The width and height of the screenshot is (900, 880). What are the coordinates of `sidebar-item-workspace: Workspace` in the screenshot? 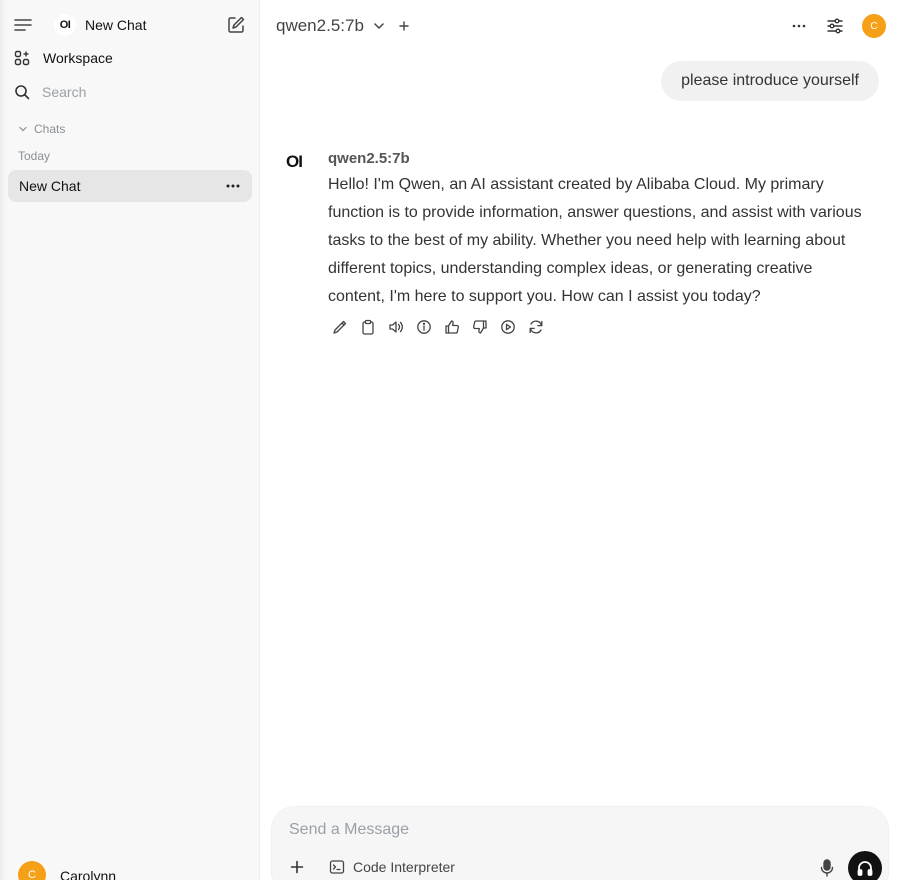 It's located at (63, 58).